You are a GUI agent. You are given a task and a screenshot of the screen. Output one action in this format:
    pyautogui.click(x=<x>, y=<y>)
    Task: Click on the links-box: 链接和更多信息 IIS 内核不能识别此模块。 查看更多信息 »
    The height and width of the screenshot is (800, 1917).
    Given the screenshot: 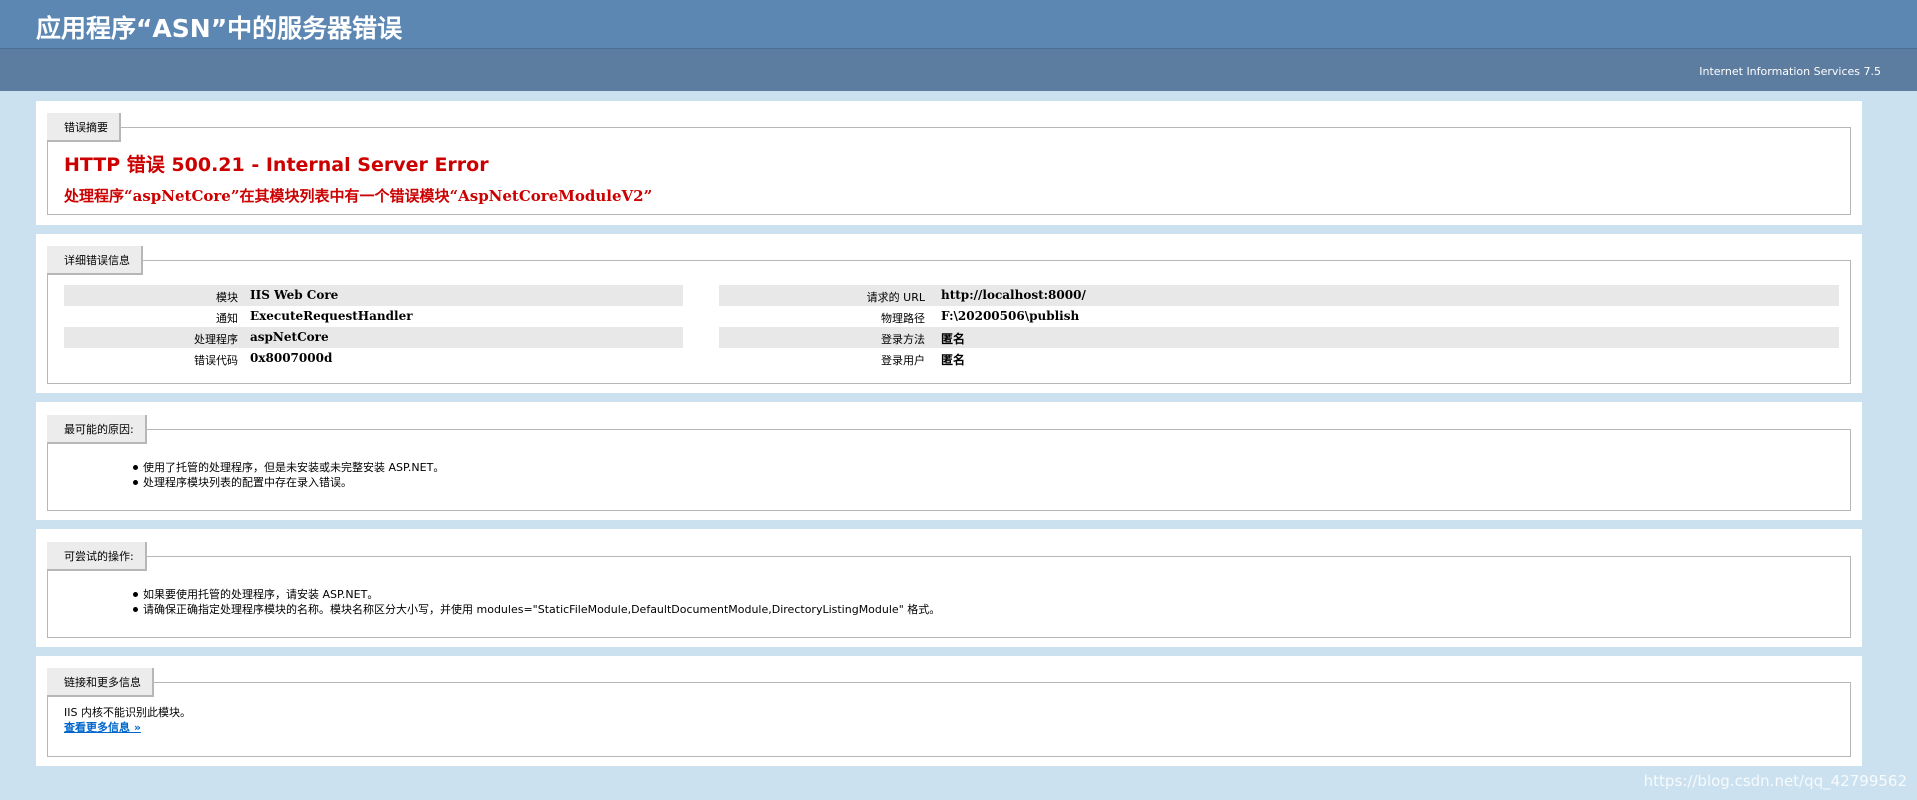 What is the action you would take?
    pyautogui.click(x=949, y=712)
    